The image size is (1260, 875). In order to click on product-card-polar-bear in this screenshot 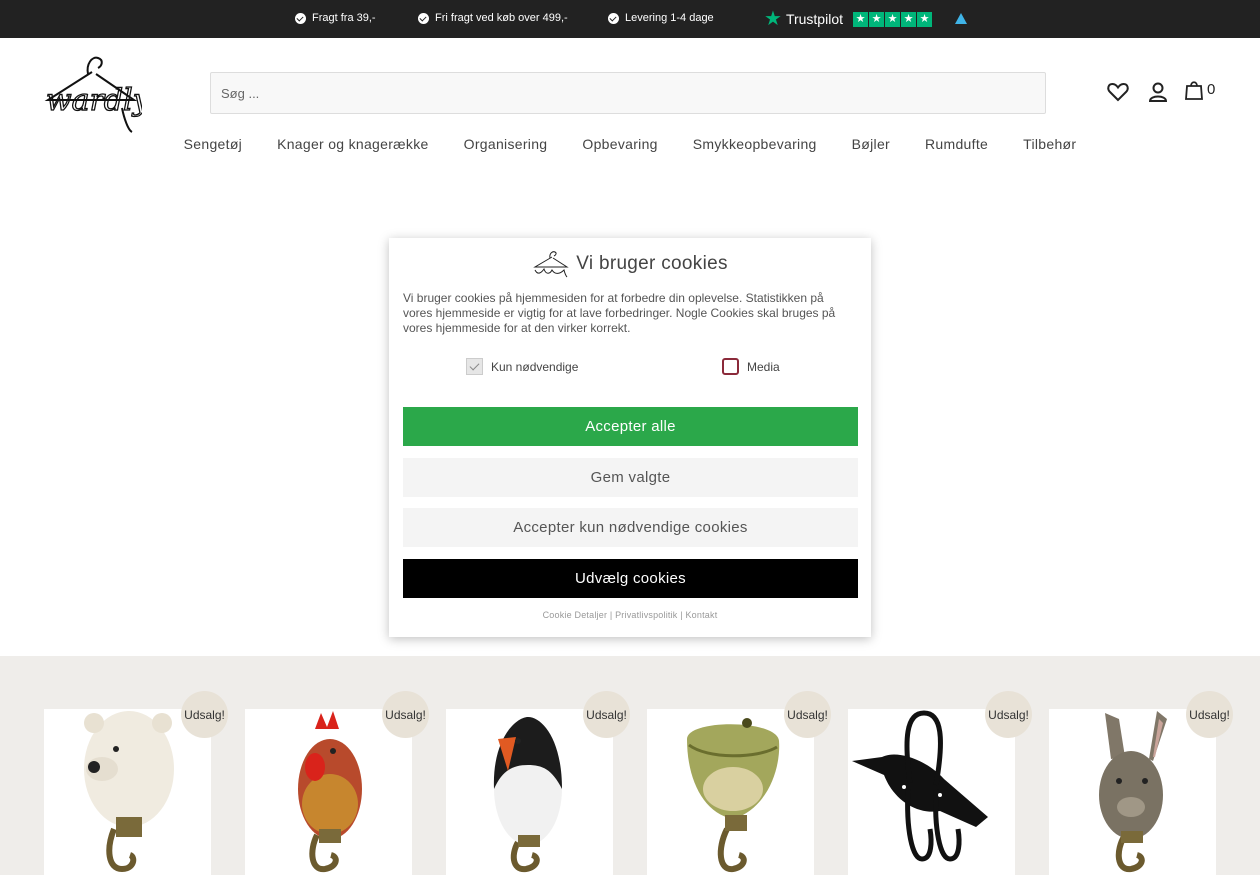, I will do `click(127, 792)`.